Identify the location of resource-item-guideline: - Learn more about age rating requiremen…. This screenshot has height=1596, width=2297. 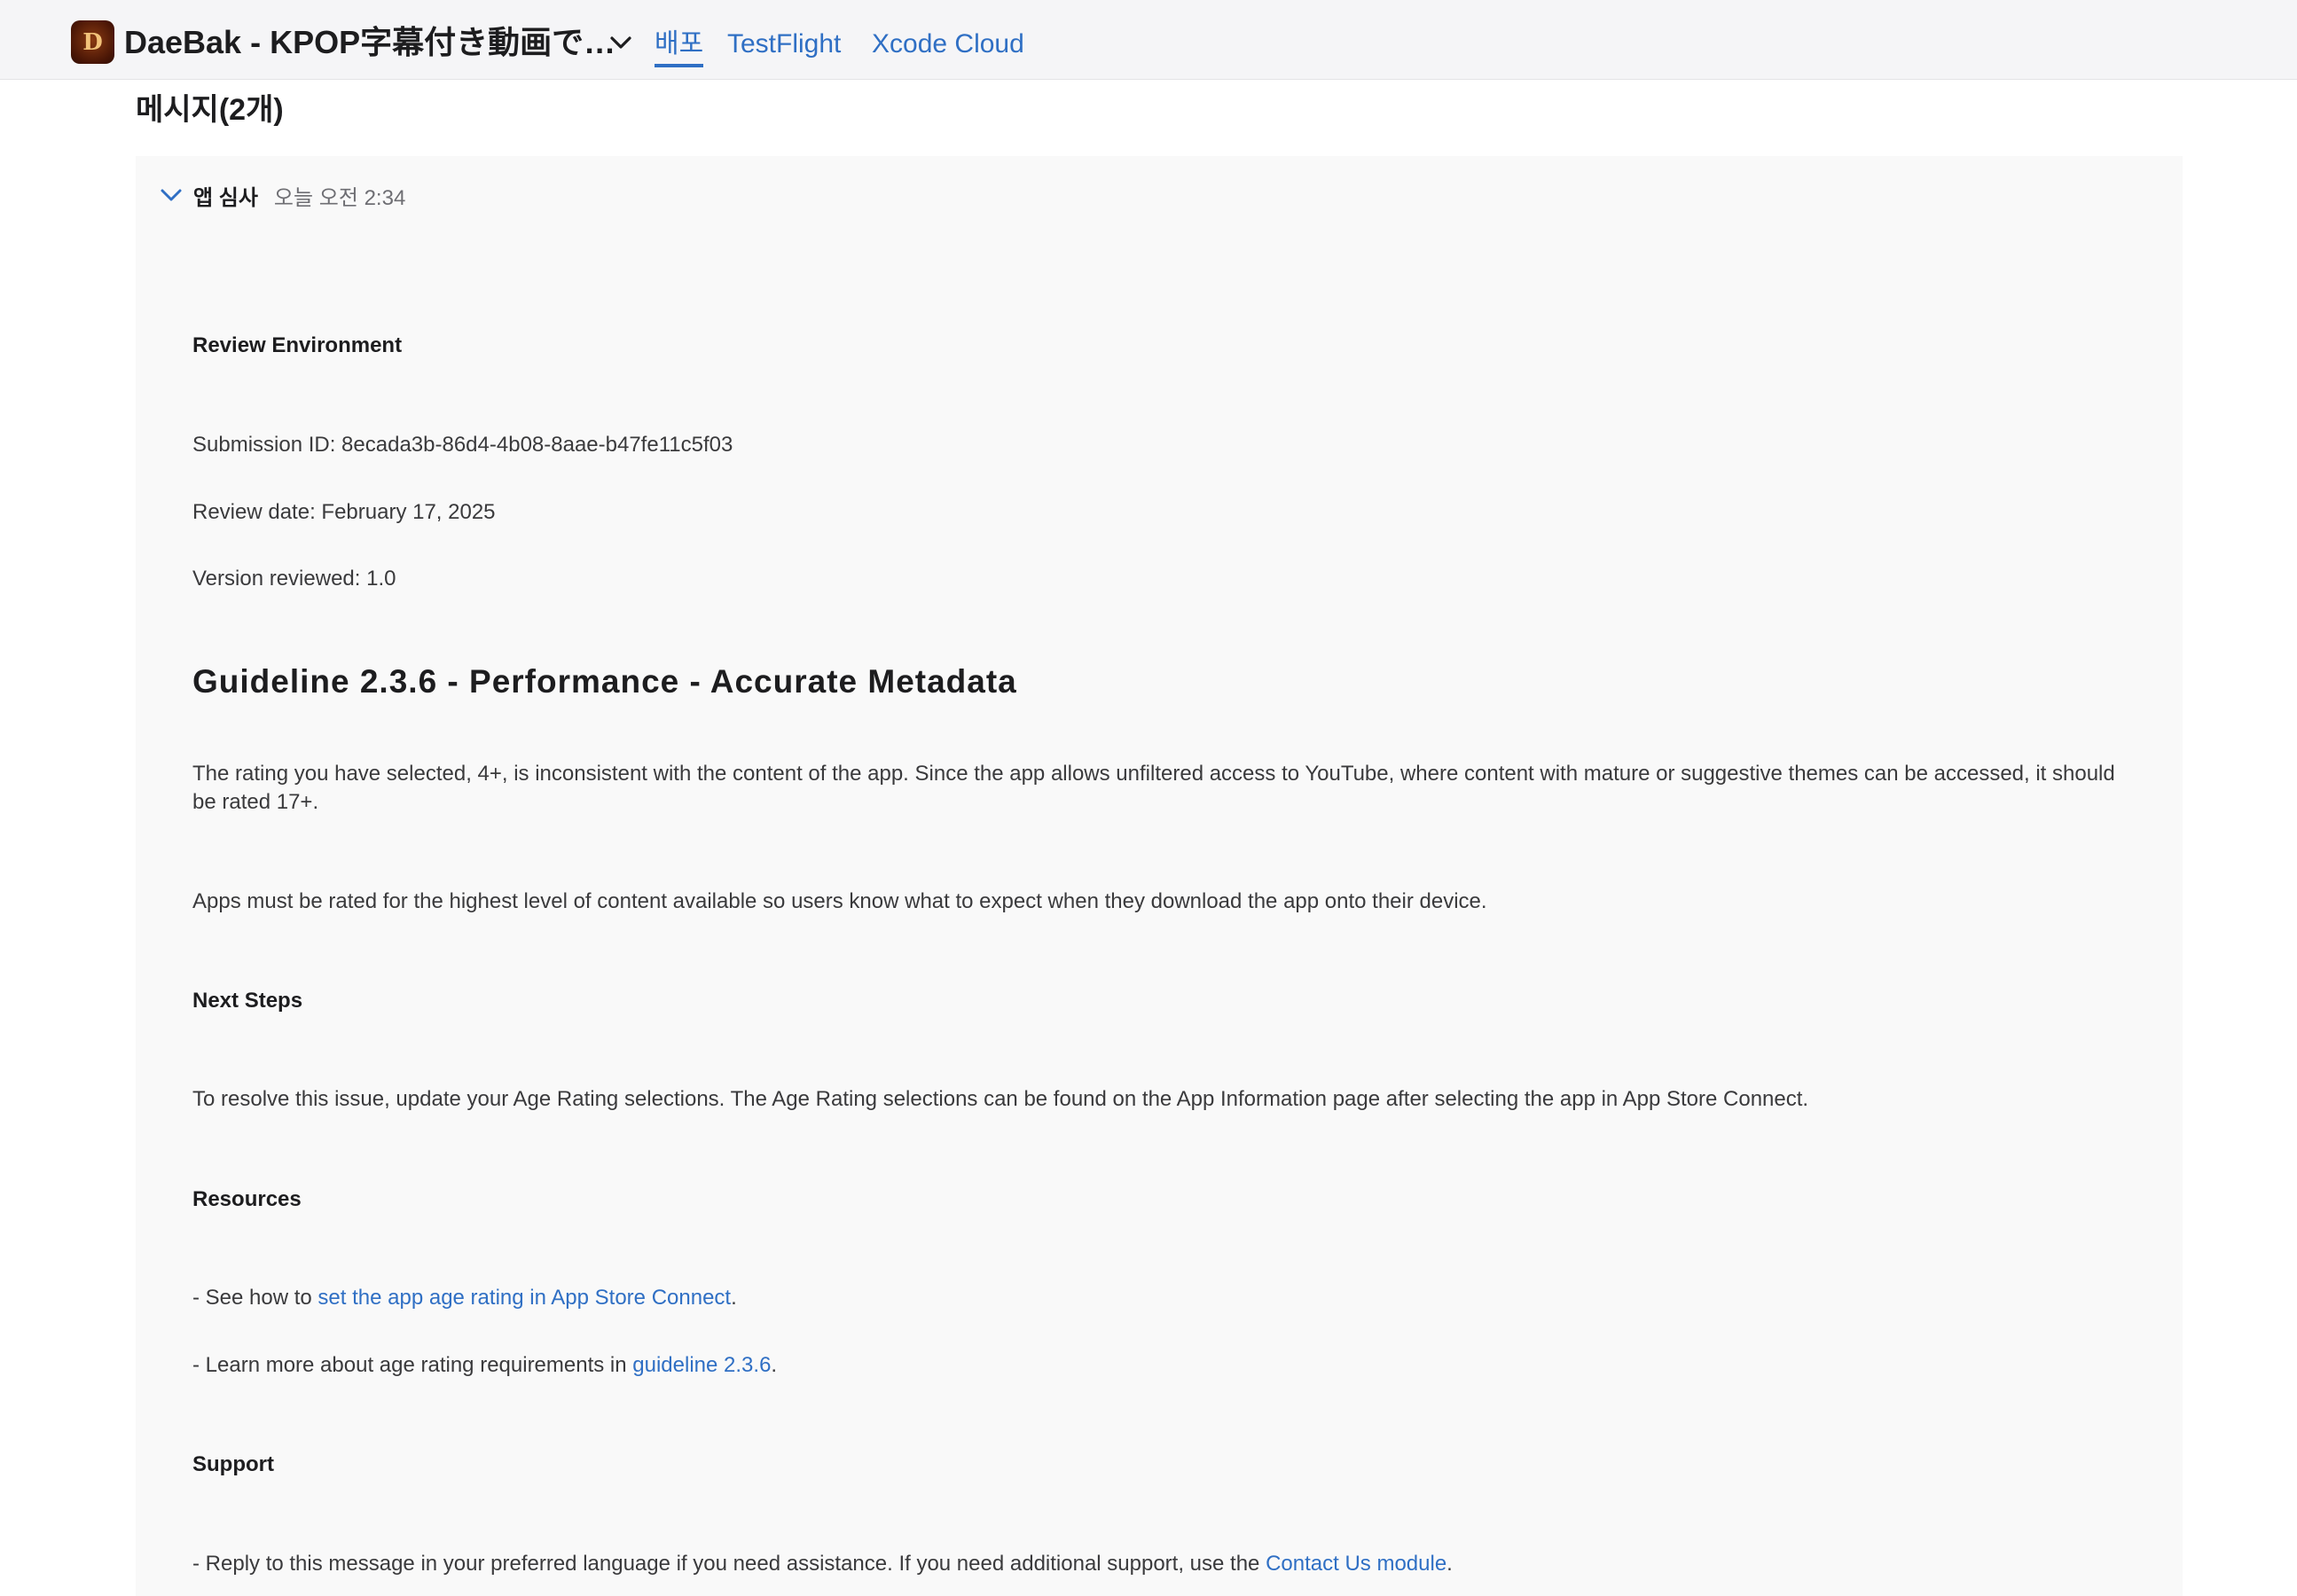
(484, 1366).